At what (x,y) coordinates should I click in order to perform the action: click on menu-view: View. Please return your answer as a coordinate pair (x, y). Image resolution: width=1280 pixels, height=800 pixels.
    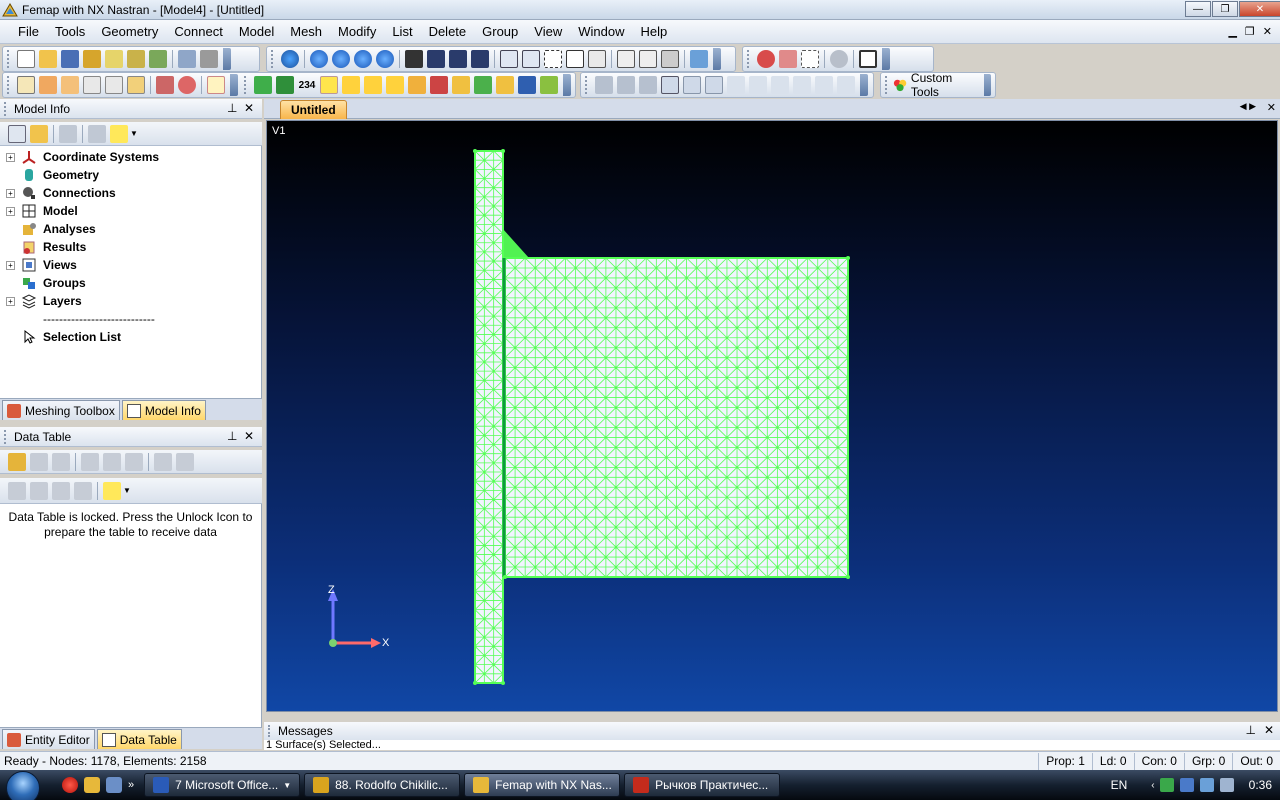
    Looking at the image, I should click on (548, 32).